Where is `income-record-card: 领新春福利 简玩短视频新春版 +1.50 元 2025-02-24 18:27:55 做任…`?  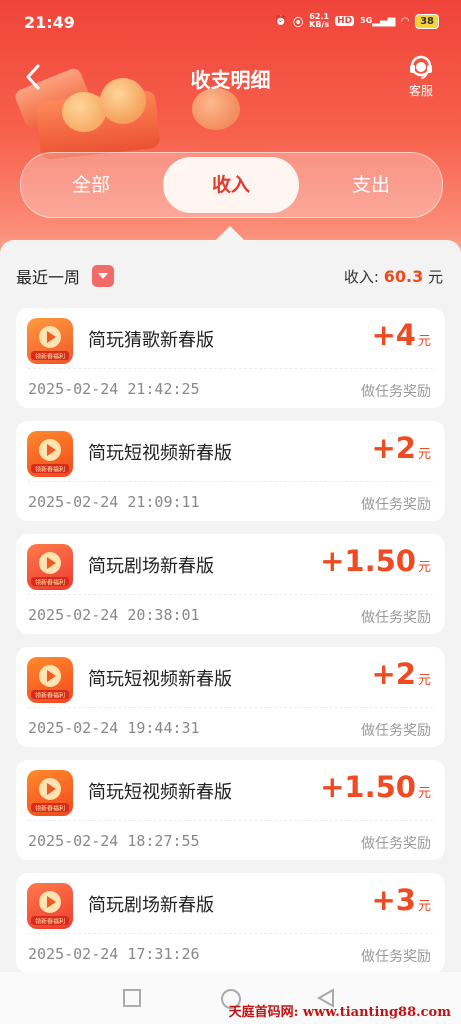 income-record-card: 领新春福利 简玩短视频新春版 +1.50 元 2025-02-24 18:27:55 做任… is located at coordinates (230, 810).